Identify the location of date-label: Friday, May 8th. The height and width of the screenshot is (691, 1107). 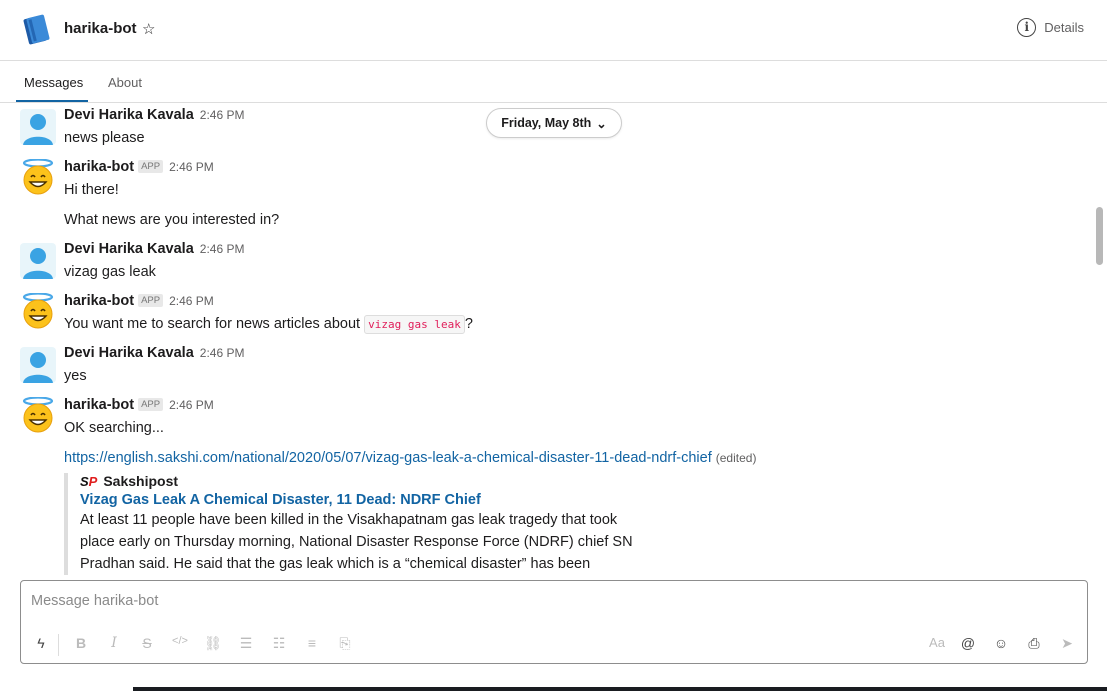
(546, 123).